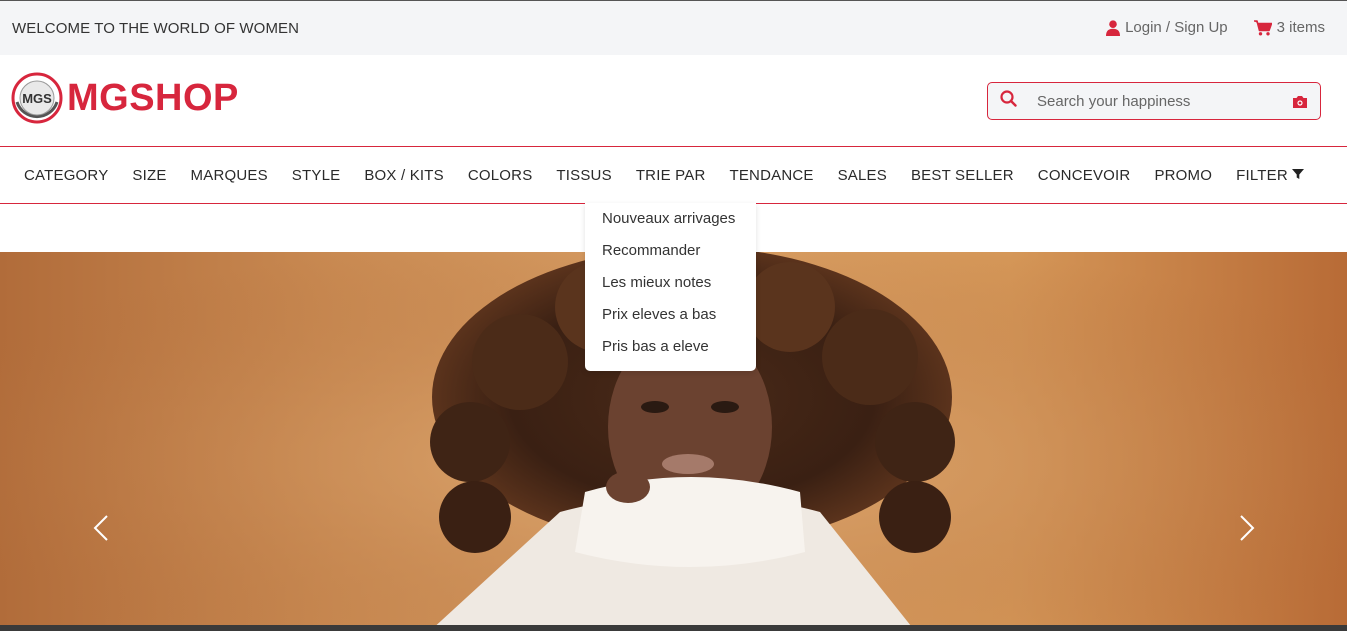  I want to click on cart-icon, so click(1262, 27).